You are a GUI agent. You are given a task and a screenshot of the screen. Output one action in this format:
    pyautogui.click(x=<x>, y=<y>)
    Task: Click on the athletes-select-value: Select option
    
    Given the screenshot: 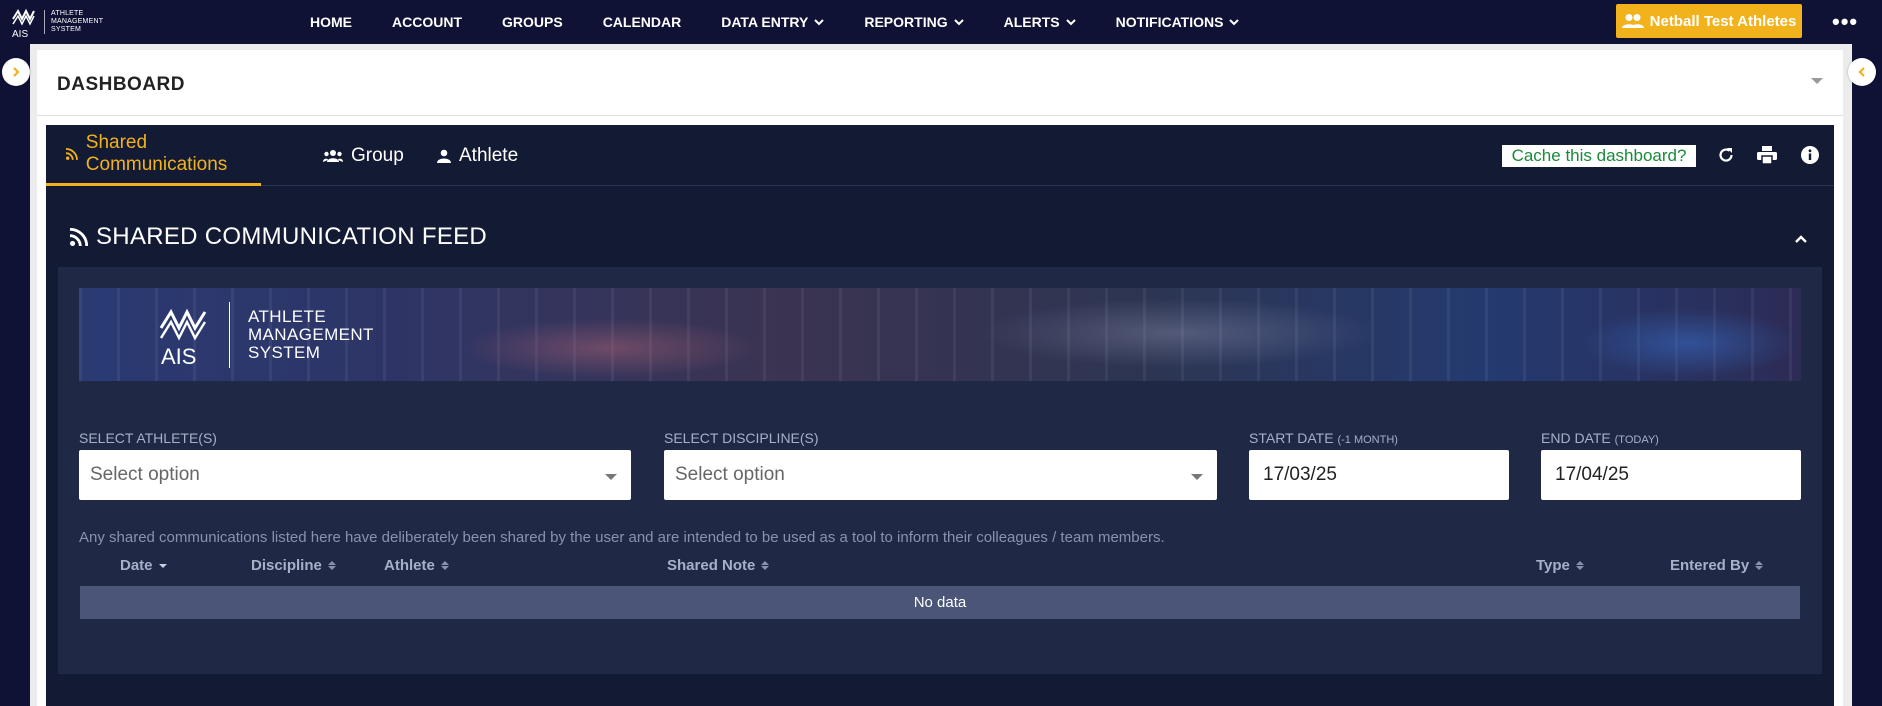 What is the action you would take?
    pyautogui.click(x=145, y=474)
    